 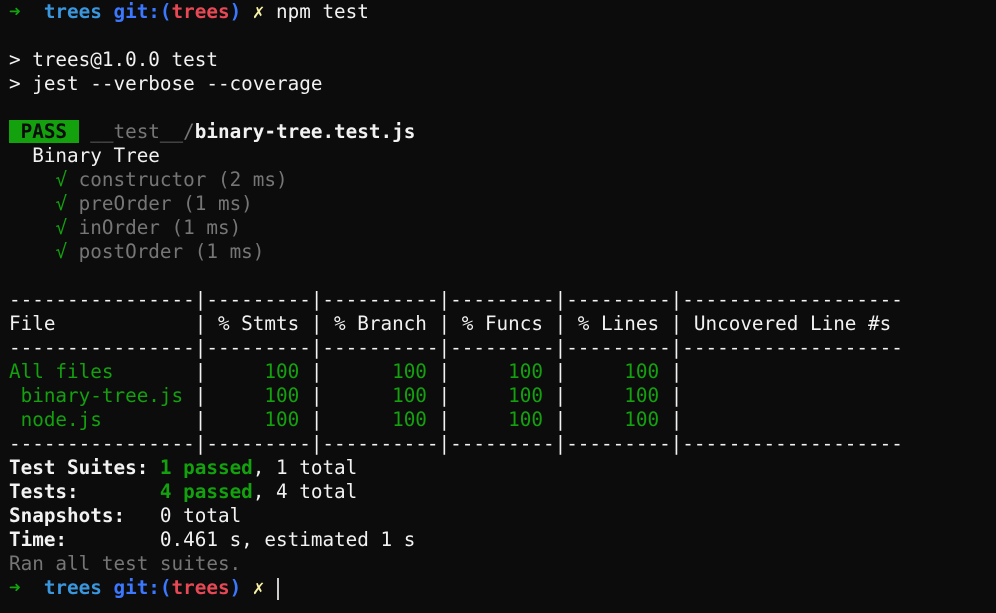 What do you see at coordinates (44, 131) in the screenshot?
I see `pass-badge: PASS` at bounding box center [44, 131].